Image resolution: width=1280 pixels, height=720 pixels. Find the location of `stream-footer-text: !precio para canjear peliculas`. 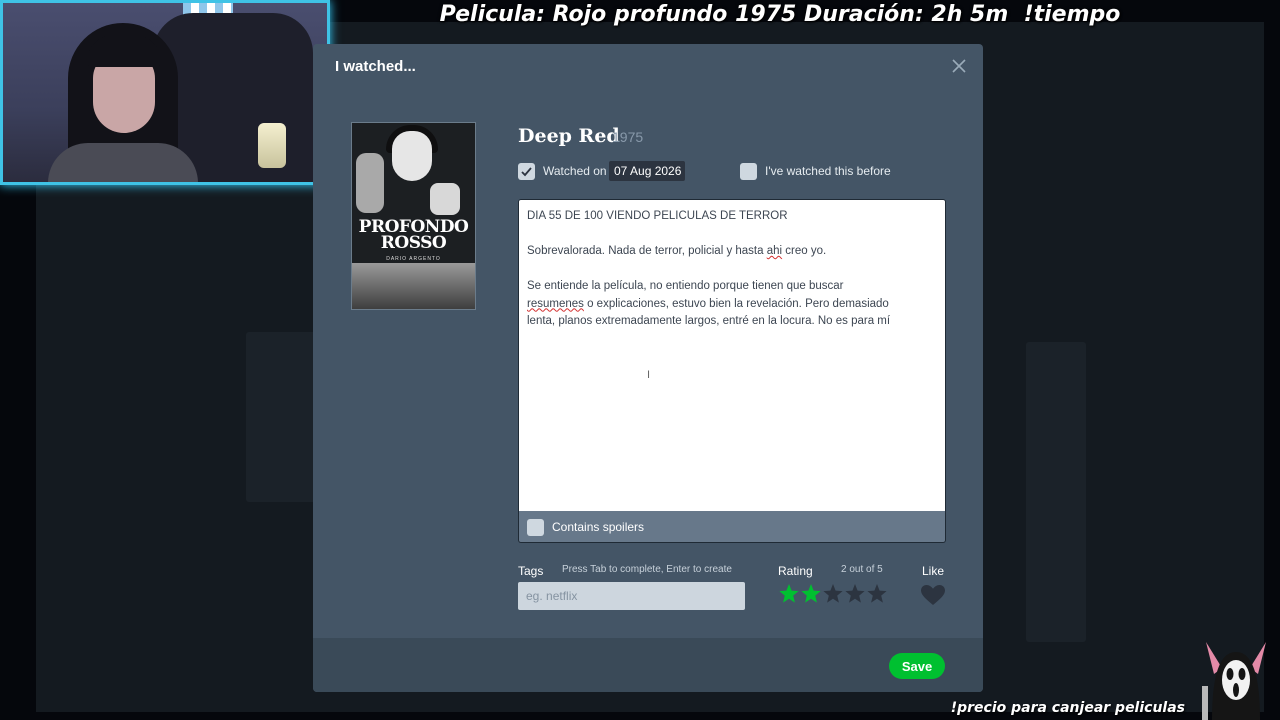

stream-footer-text: !precio para canjear peliculas is located at coordinates (1067, 708).